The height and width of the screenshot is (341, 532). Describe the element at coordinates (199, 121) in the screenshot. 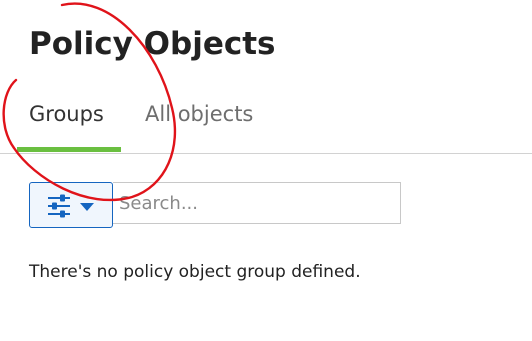

I see `tab-all-objects: All objects` at that location.